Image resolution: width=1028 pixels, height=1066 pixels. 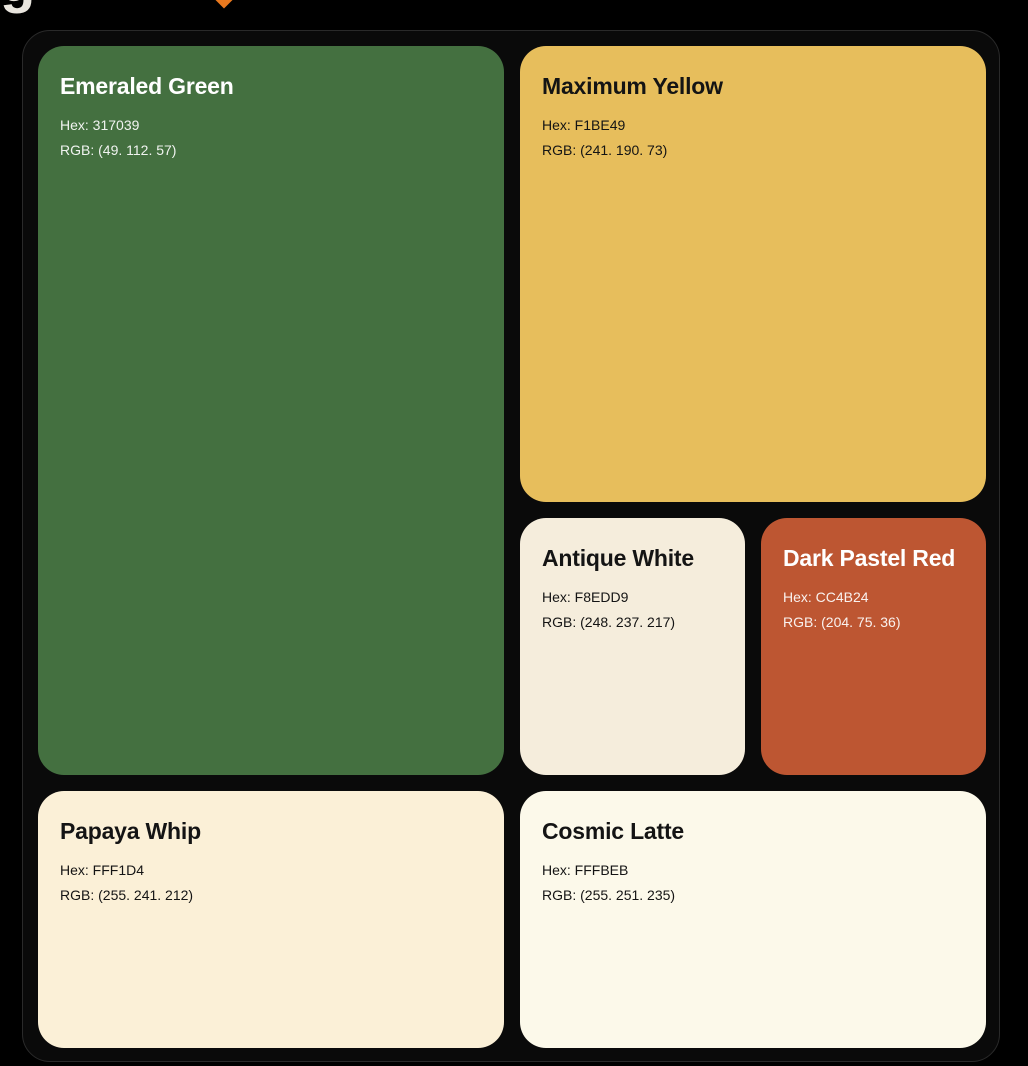 What do you see at coordinates (224, 4) in the screenshot?
I see `orange-accent-mark` at bounding box center [224, 4].